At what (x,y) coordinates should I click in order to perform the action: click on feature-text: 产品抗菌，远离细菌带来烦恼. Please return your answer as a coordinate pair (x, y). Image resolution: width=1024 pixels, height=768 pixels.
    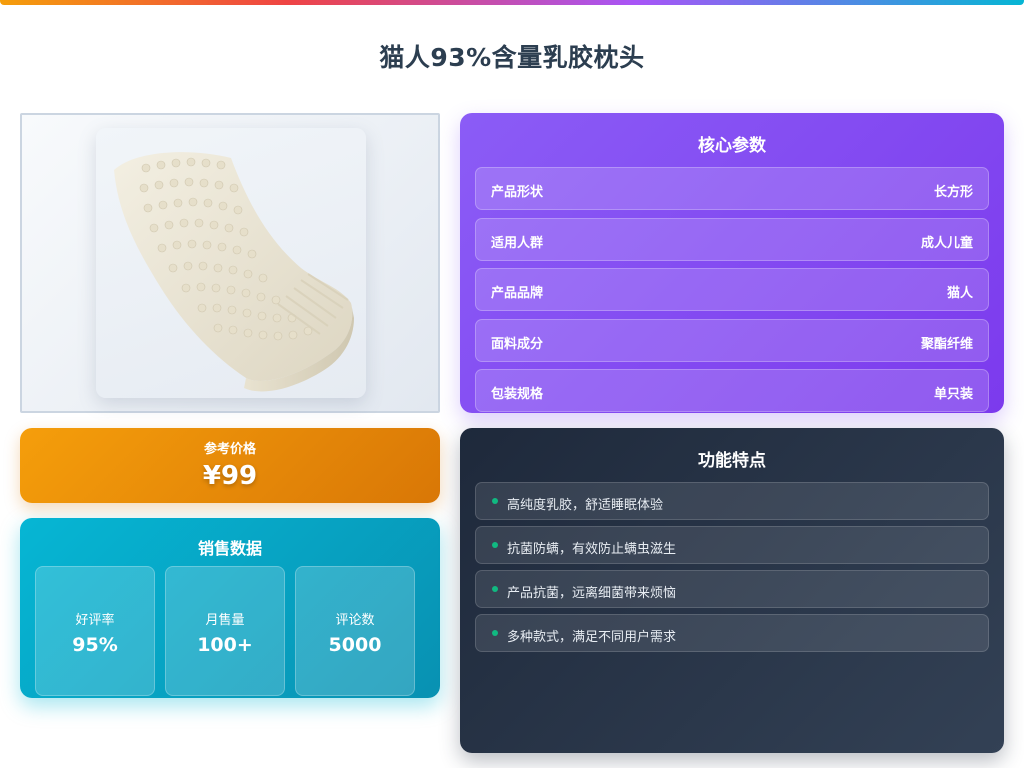
    Looking at the image, I should click on (592, 593).